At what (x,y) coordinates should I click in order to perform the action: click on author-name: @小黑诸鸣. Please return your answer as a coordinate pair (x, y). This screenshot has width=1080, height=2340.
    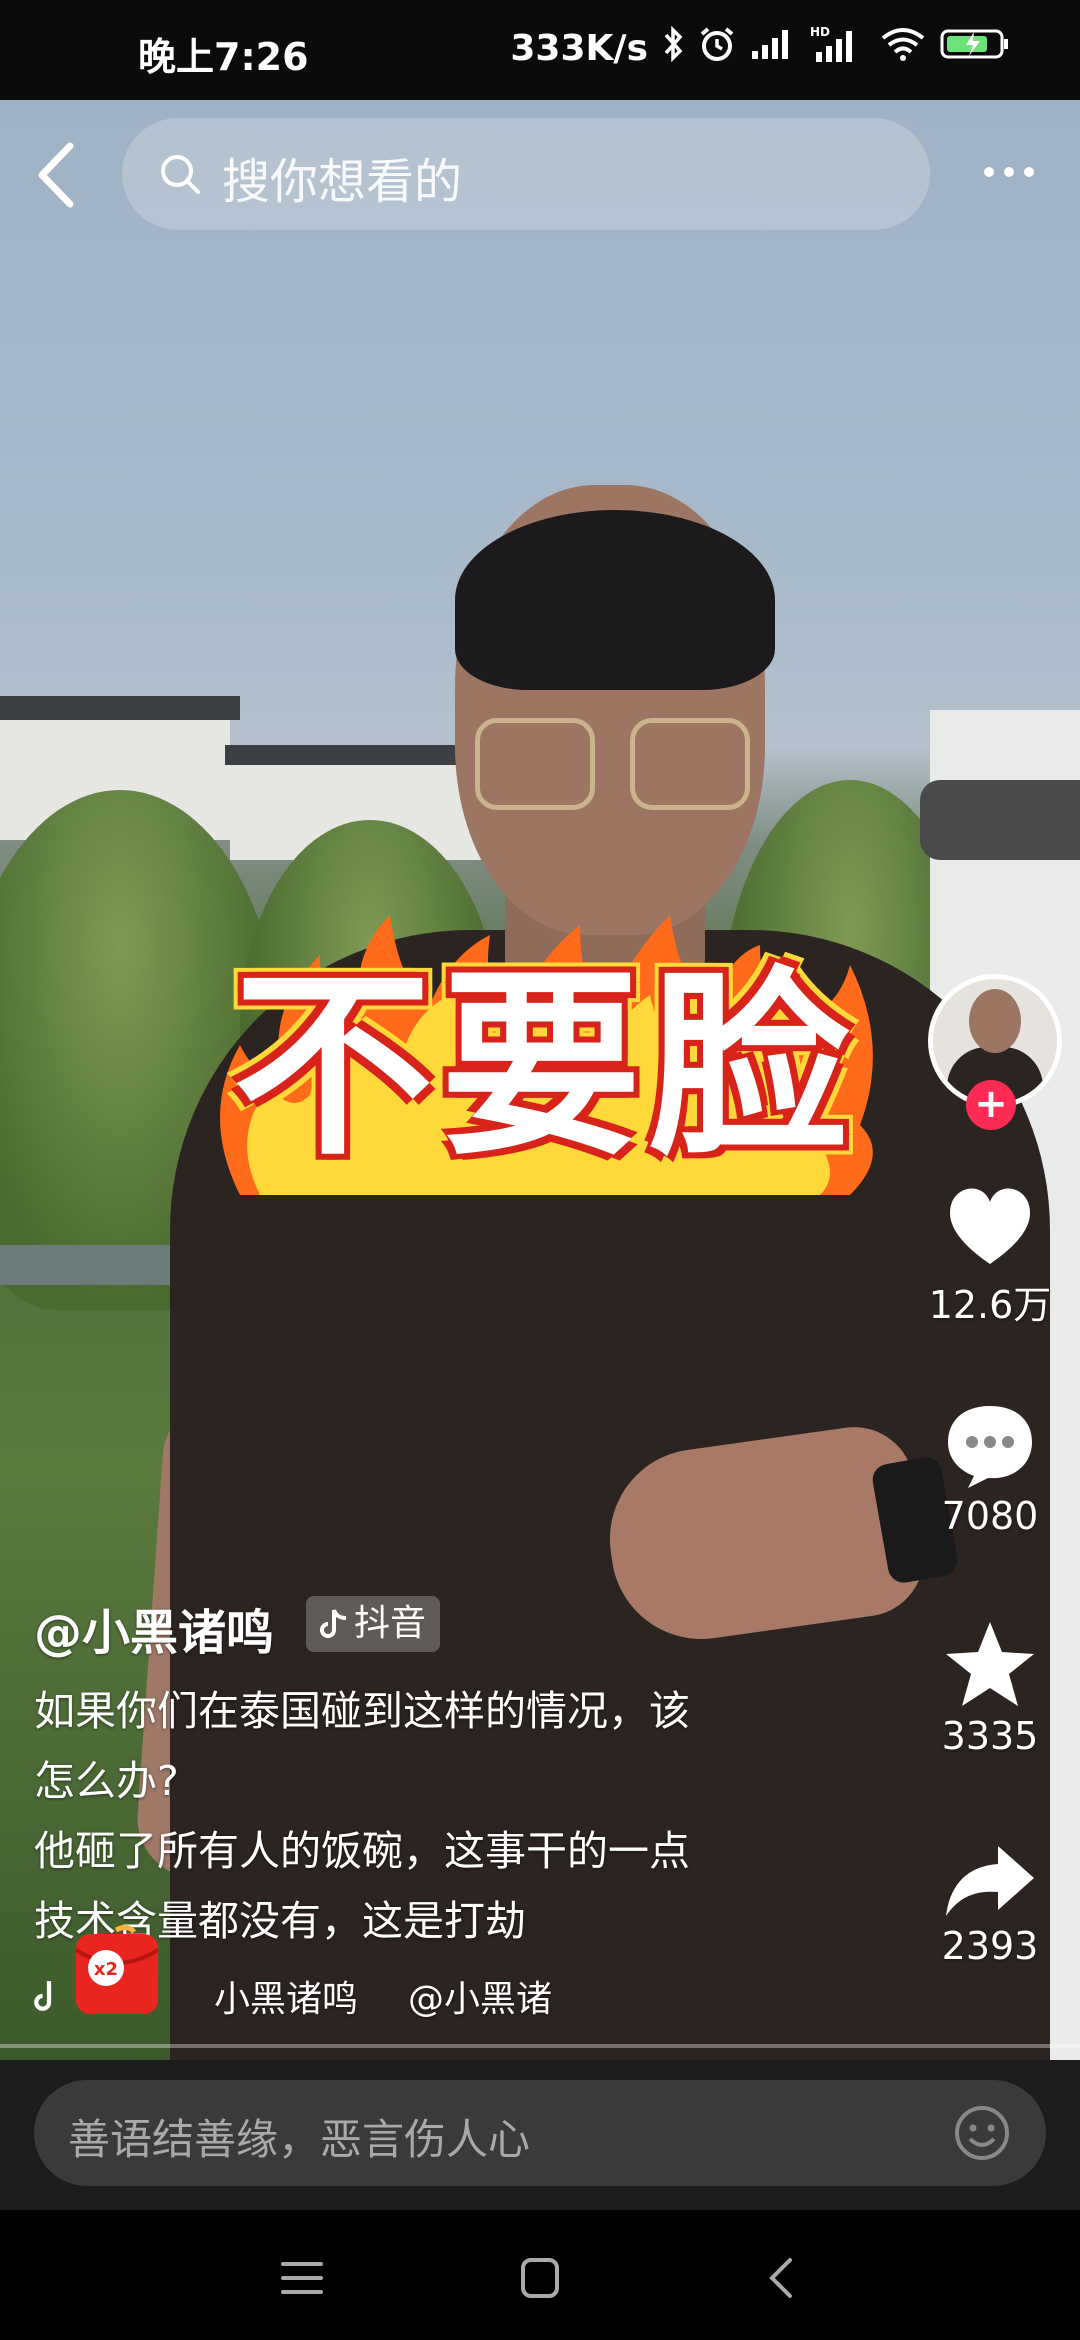
    Looking at the image, I should click on (154, 1628).